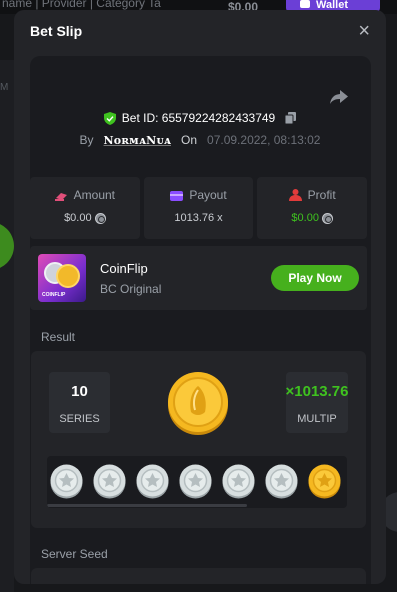  Describe the element at coordinates (324, 481) in the screenshot. I see `gold-coin-result` at that location.